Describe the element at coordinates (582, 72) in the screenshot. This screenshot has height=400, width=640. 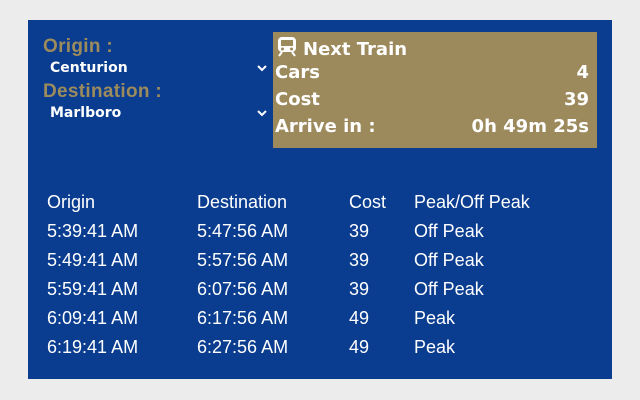
I see `cars-value: 4` at that location.